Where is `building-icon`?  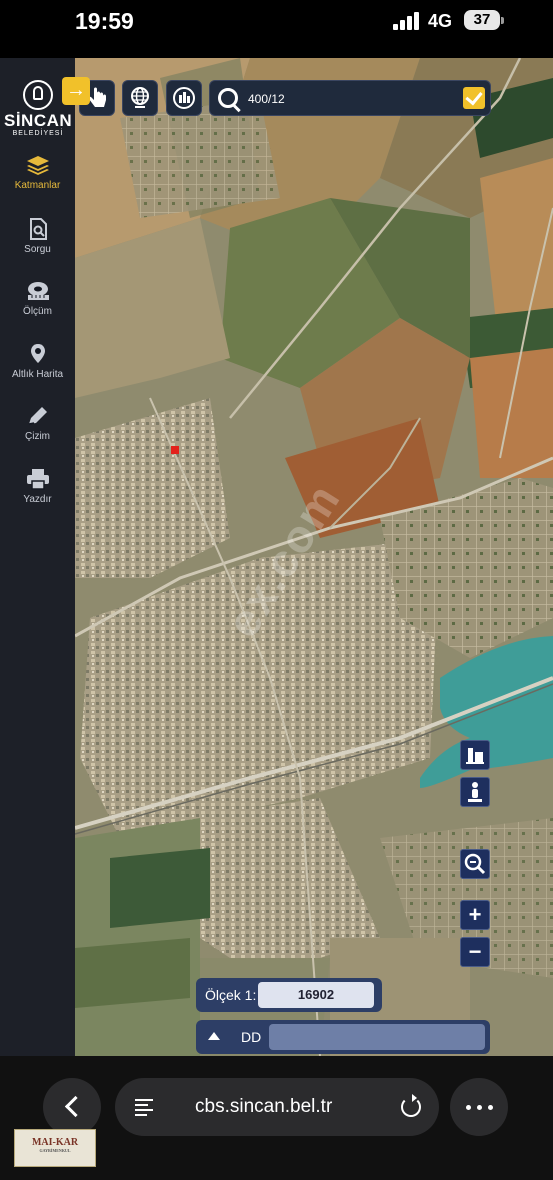 building-icon is located at coordinates (184, 98).